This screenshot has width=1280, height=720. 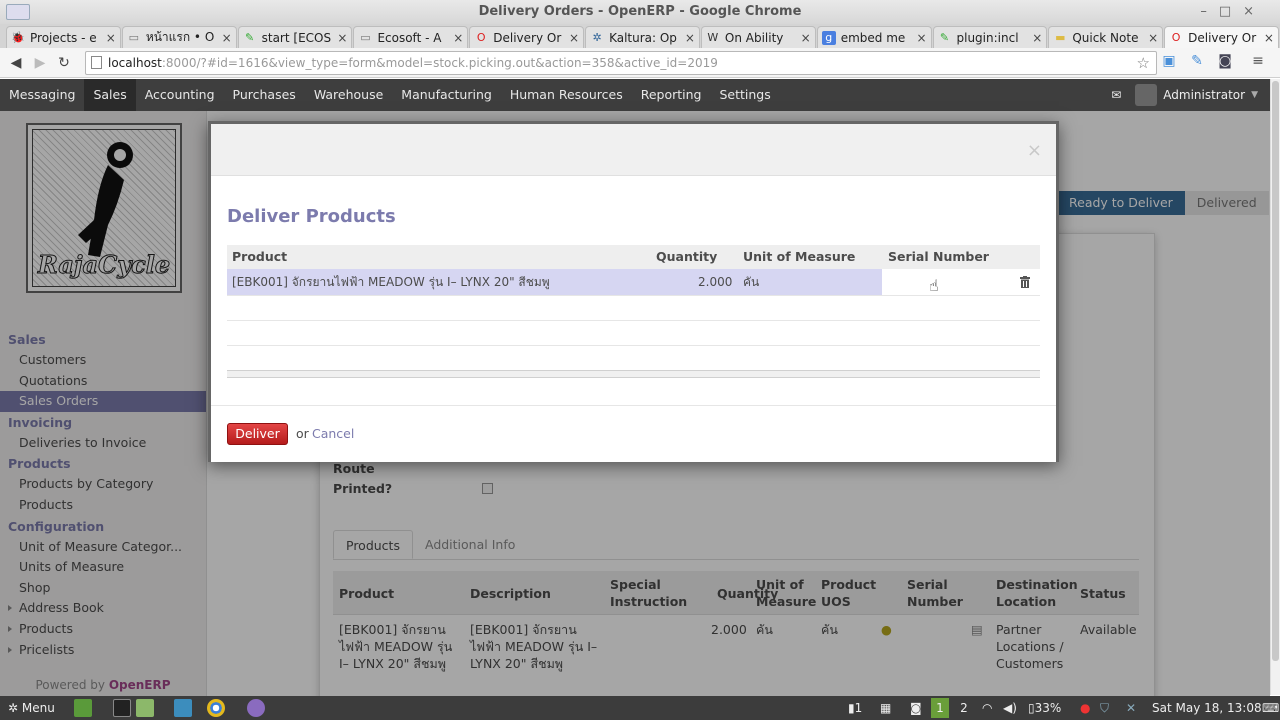 I want to click on cell-uom: คัน, so click(x=751, y=282).